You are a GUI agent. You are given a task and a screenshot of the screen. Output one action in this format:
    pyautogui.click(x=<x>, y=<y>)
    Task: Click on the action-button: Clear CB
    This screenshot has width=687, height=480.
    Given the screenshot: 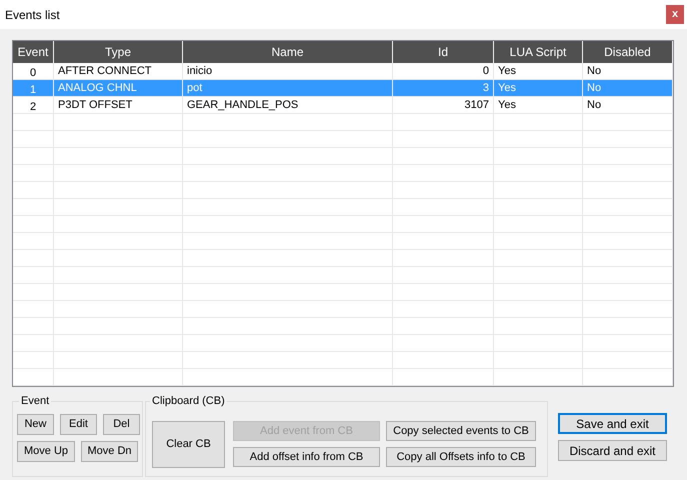 What is the action you would take?
    pyautogui.click(x=188, y=444)
    